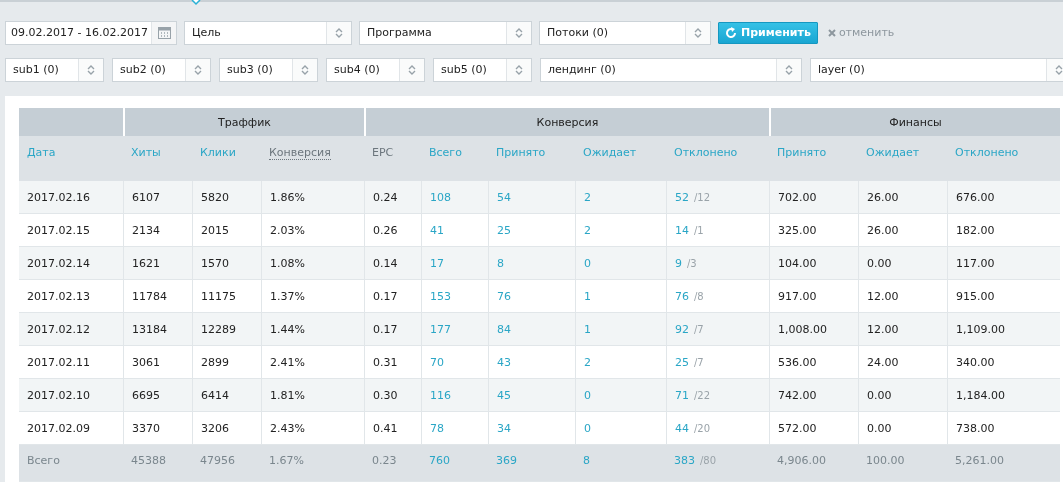  Describe the element at coordinates (979, 460) in the screenshot. I see `table-cell: 5,261.00` at that location.